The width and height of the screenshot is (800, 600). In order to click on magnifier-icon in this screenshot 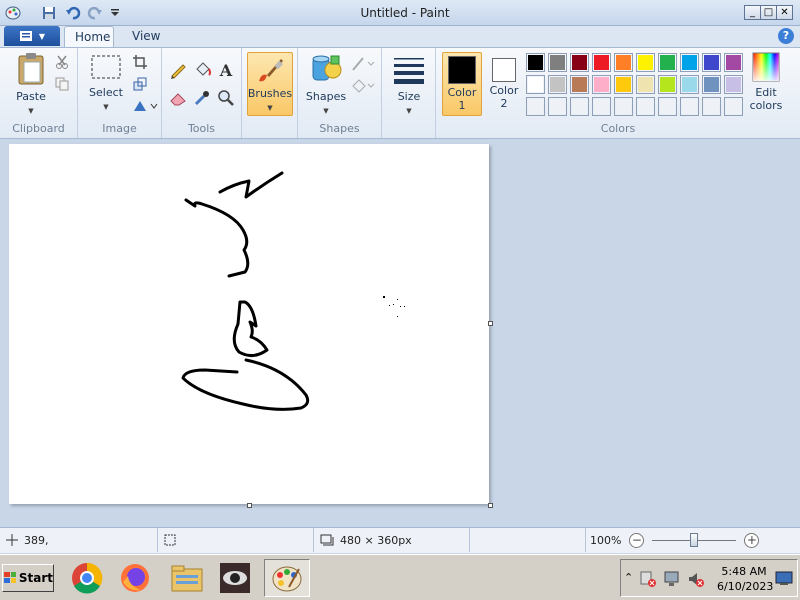, I will do `click(226, 98)`.